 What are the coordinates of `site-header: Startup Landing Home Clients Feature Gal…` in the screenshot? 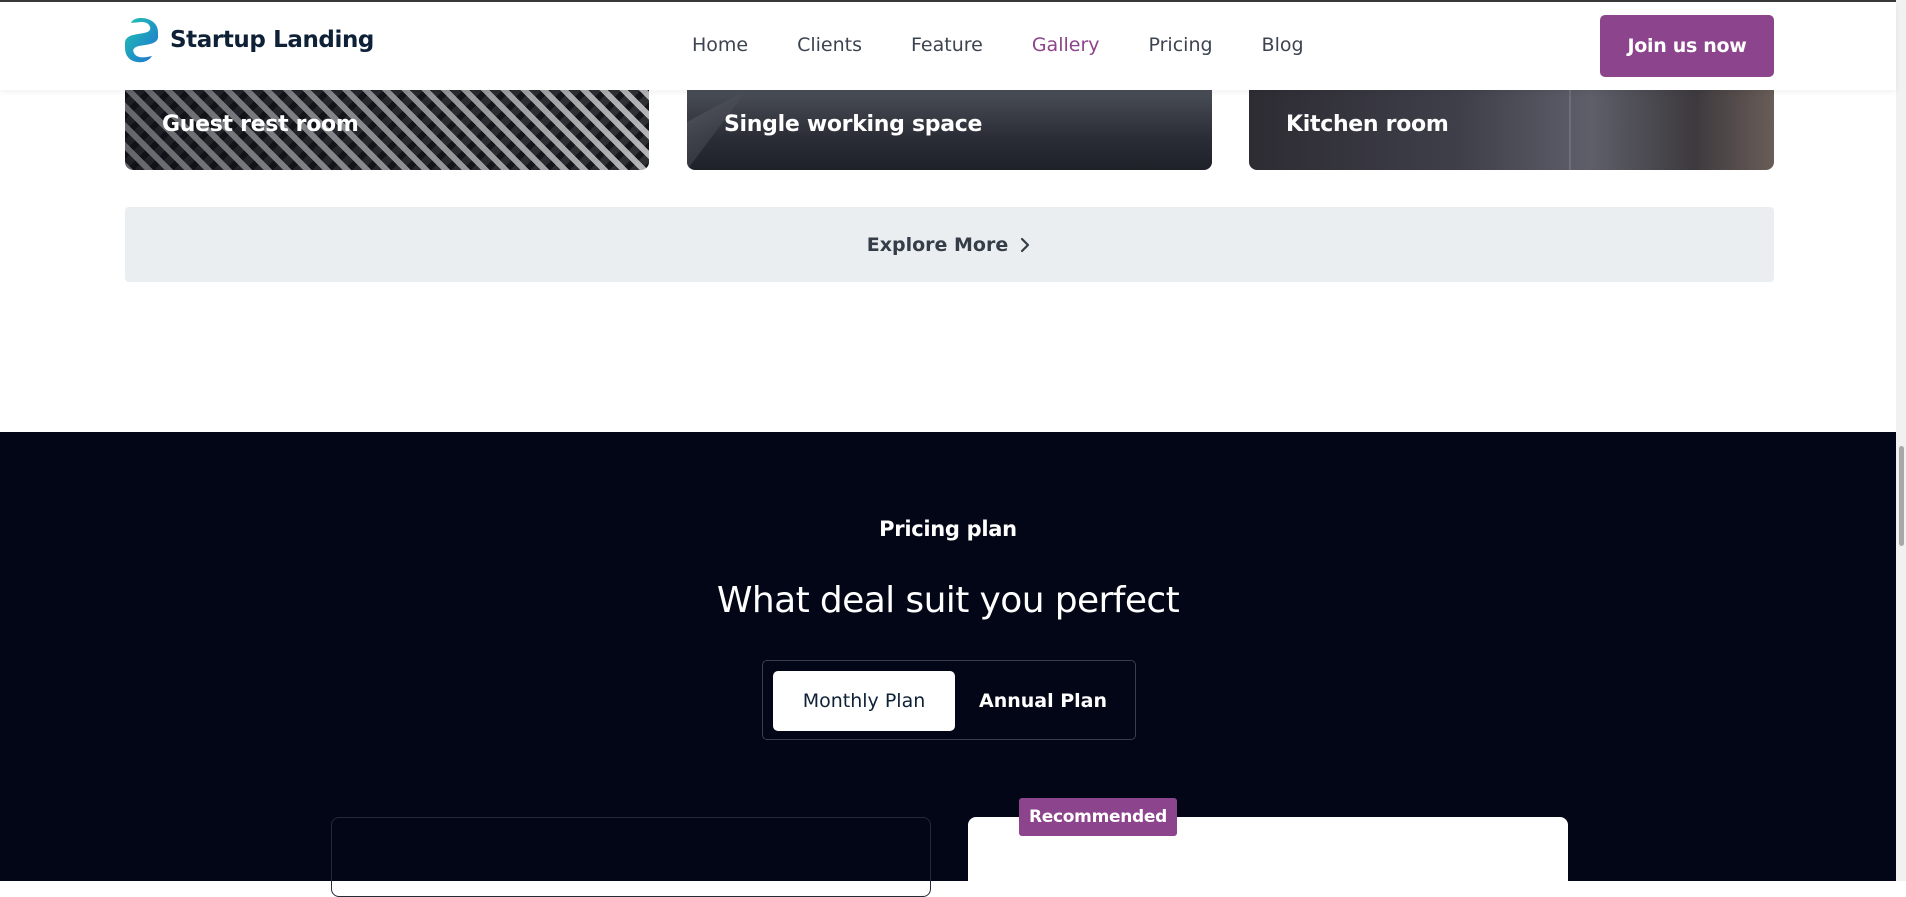 It's located at (948, 46).